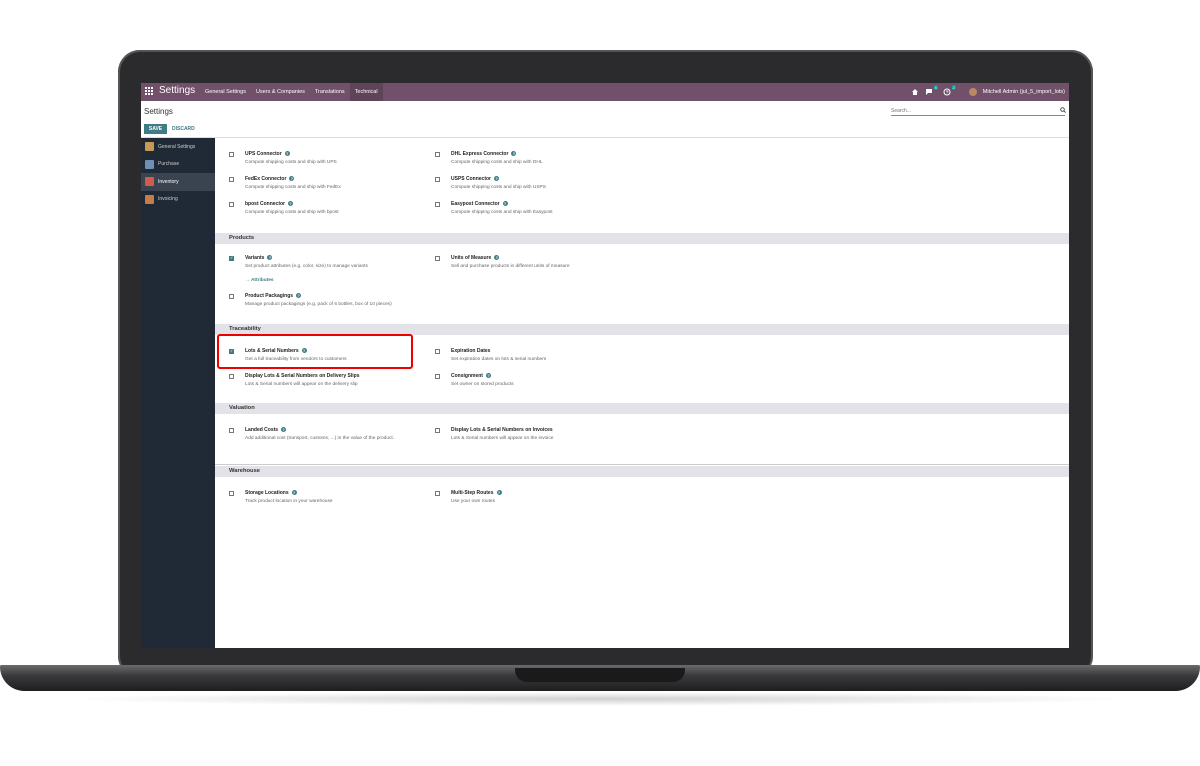 The width and height of the screenshot is (1200, 766). What do you see at coordinates (480, 154) in the screenshot?
I see `setting-title: DHL Express Connector` at bounding box center [480, 154].